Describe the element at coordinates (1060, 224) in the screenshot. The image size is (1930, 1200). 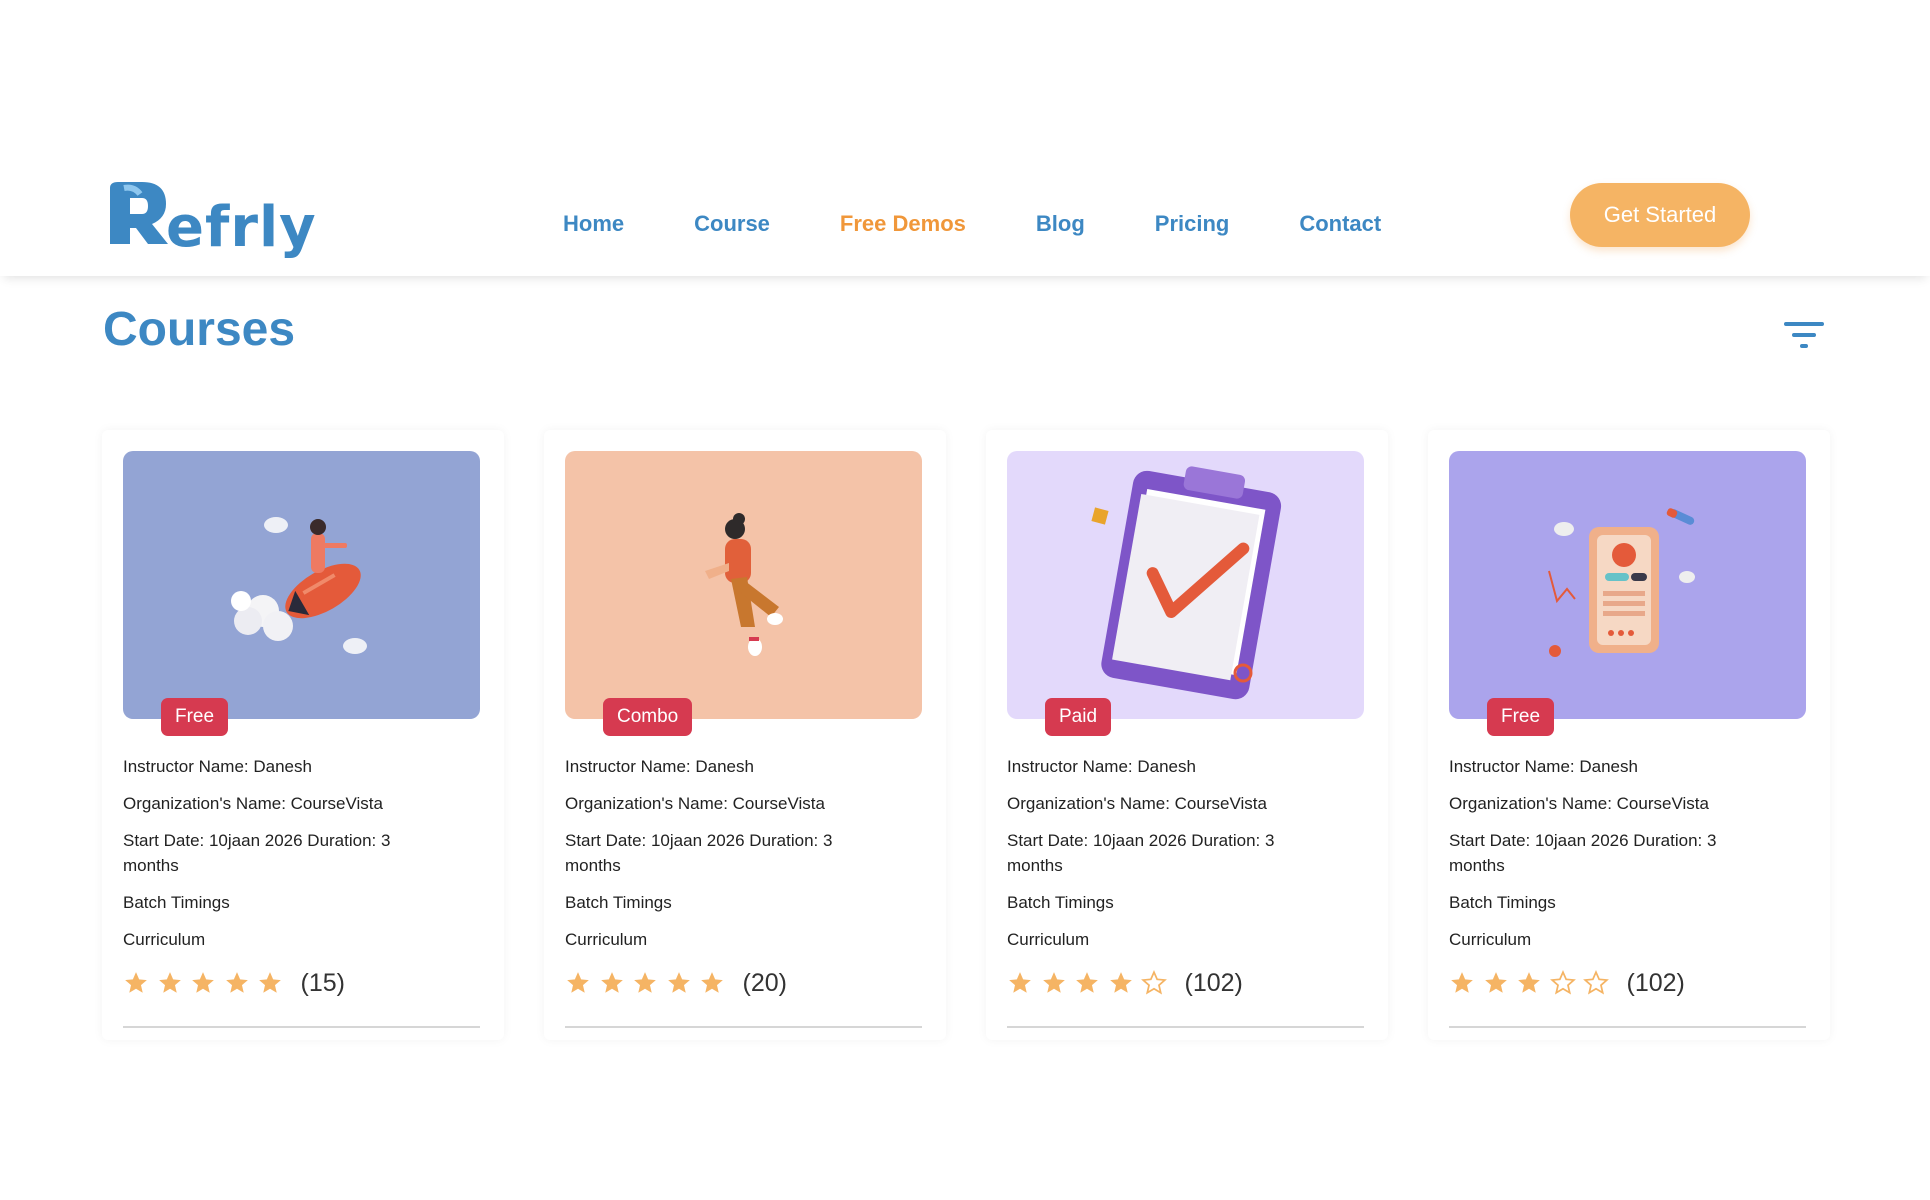
I see `nav-blog: Blog` at that location.